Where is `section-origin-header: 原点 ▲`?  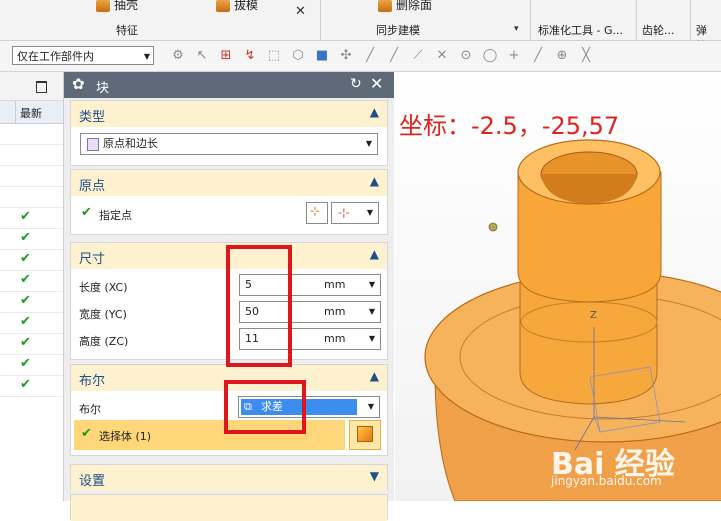
section-origin-header: 原点 ▲ is located at coordinates (229, 183).